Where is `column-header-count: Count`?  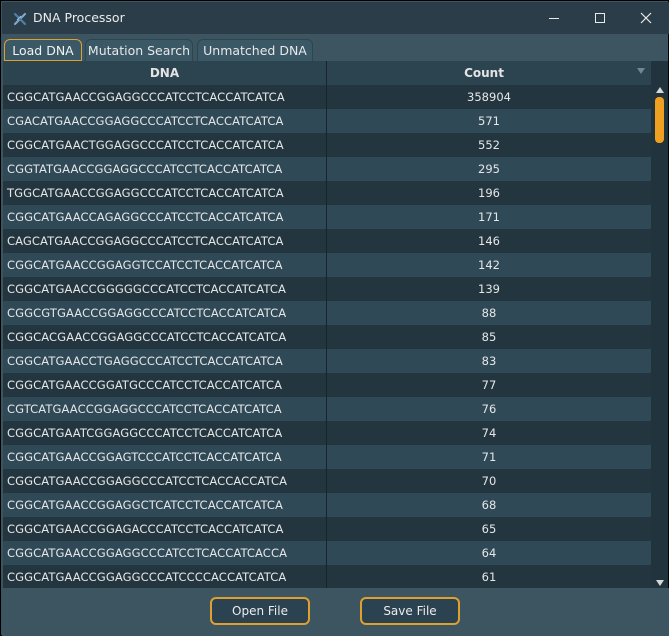 column-header-count: Count is located at coordinates (484, 73).